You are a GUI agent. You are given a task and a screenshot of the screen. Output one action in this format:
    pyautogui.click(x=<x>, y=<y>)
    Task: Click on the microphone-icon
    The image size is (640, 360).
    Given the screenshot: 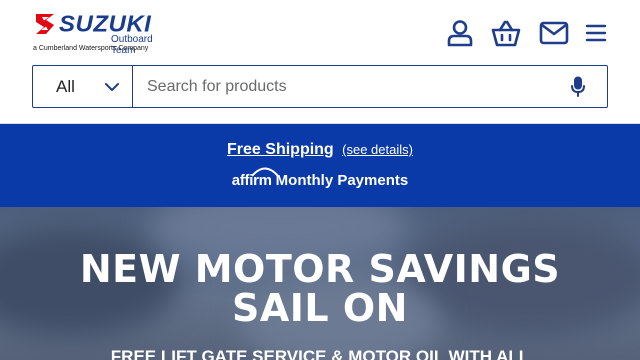 What is the action you would take?
    pyautogui.click(x=578, y=86)
    